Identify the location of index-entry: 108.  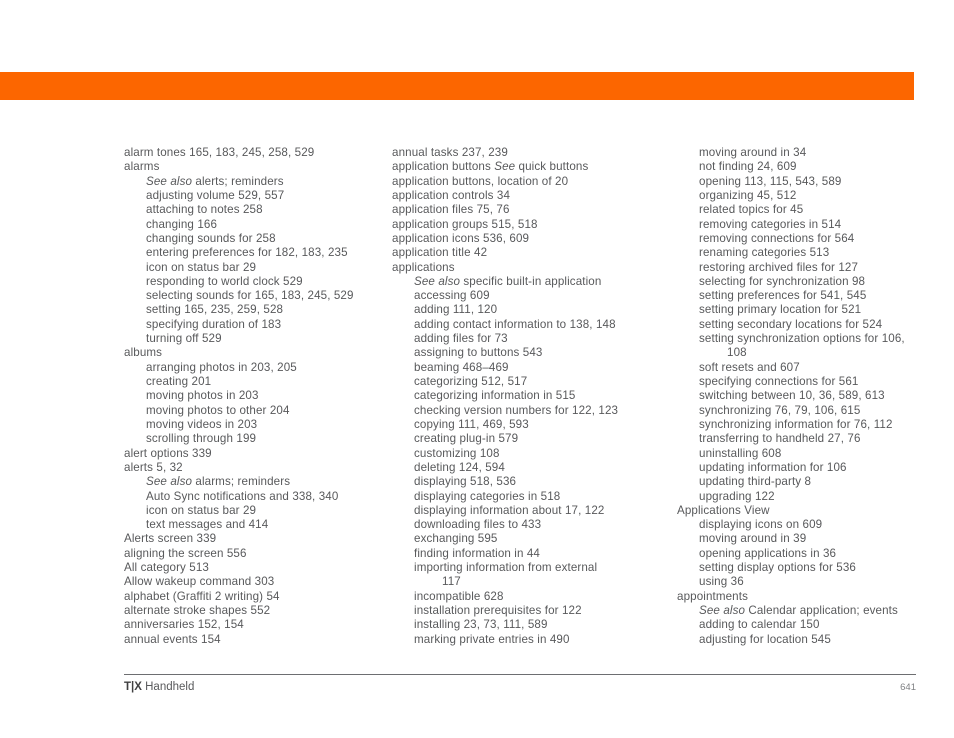
(737, 353).